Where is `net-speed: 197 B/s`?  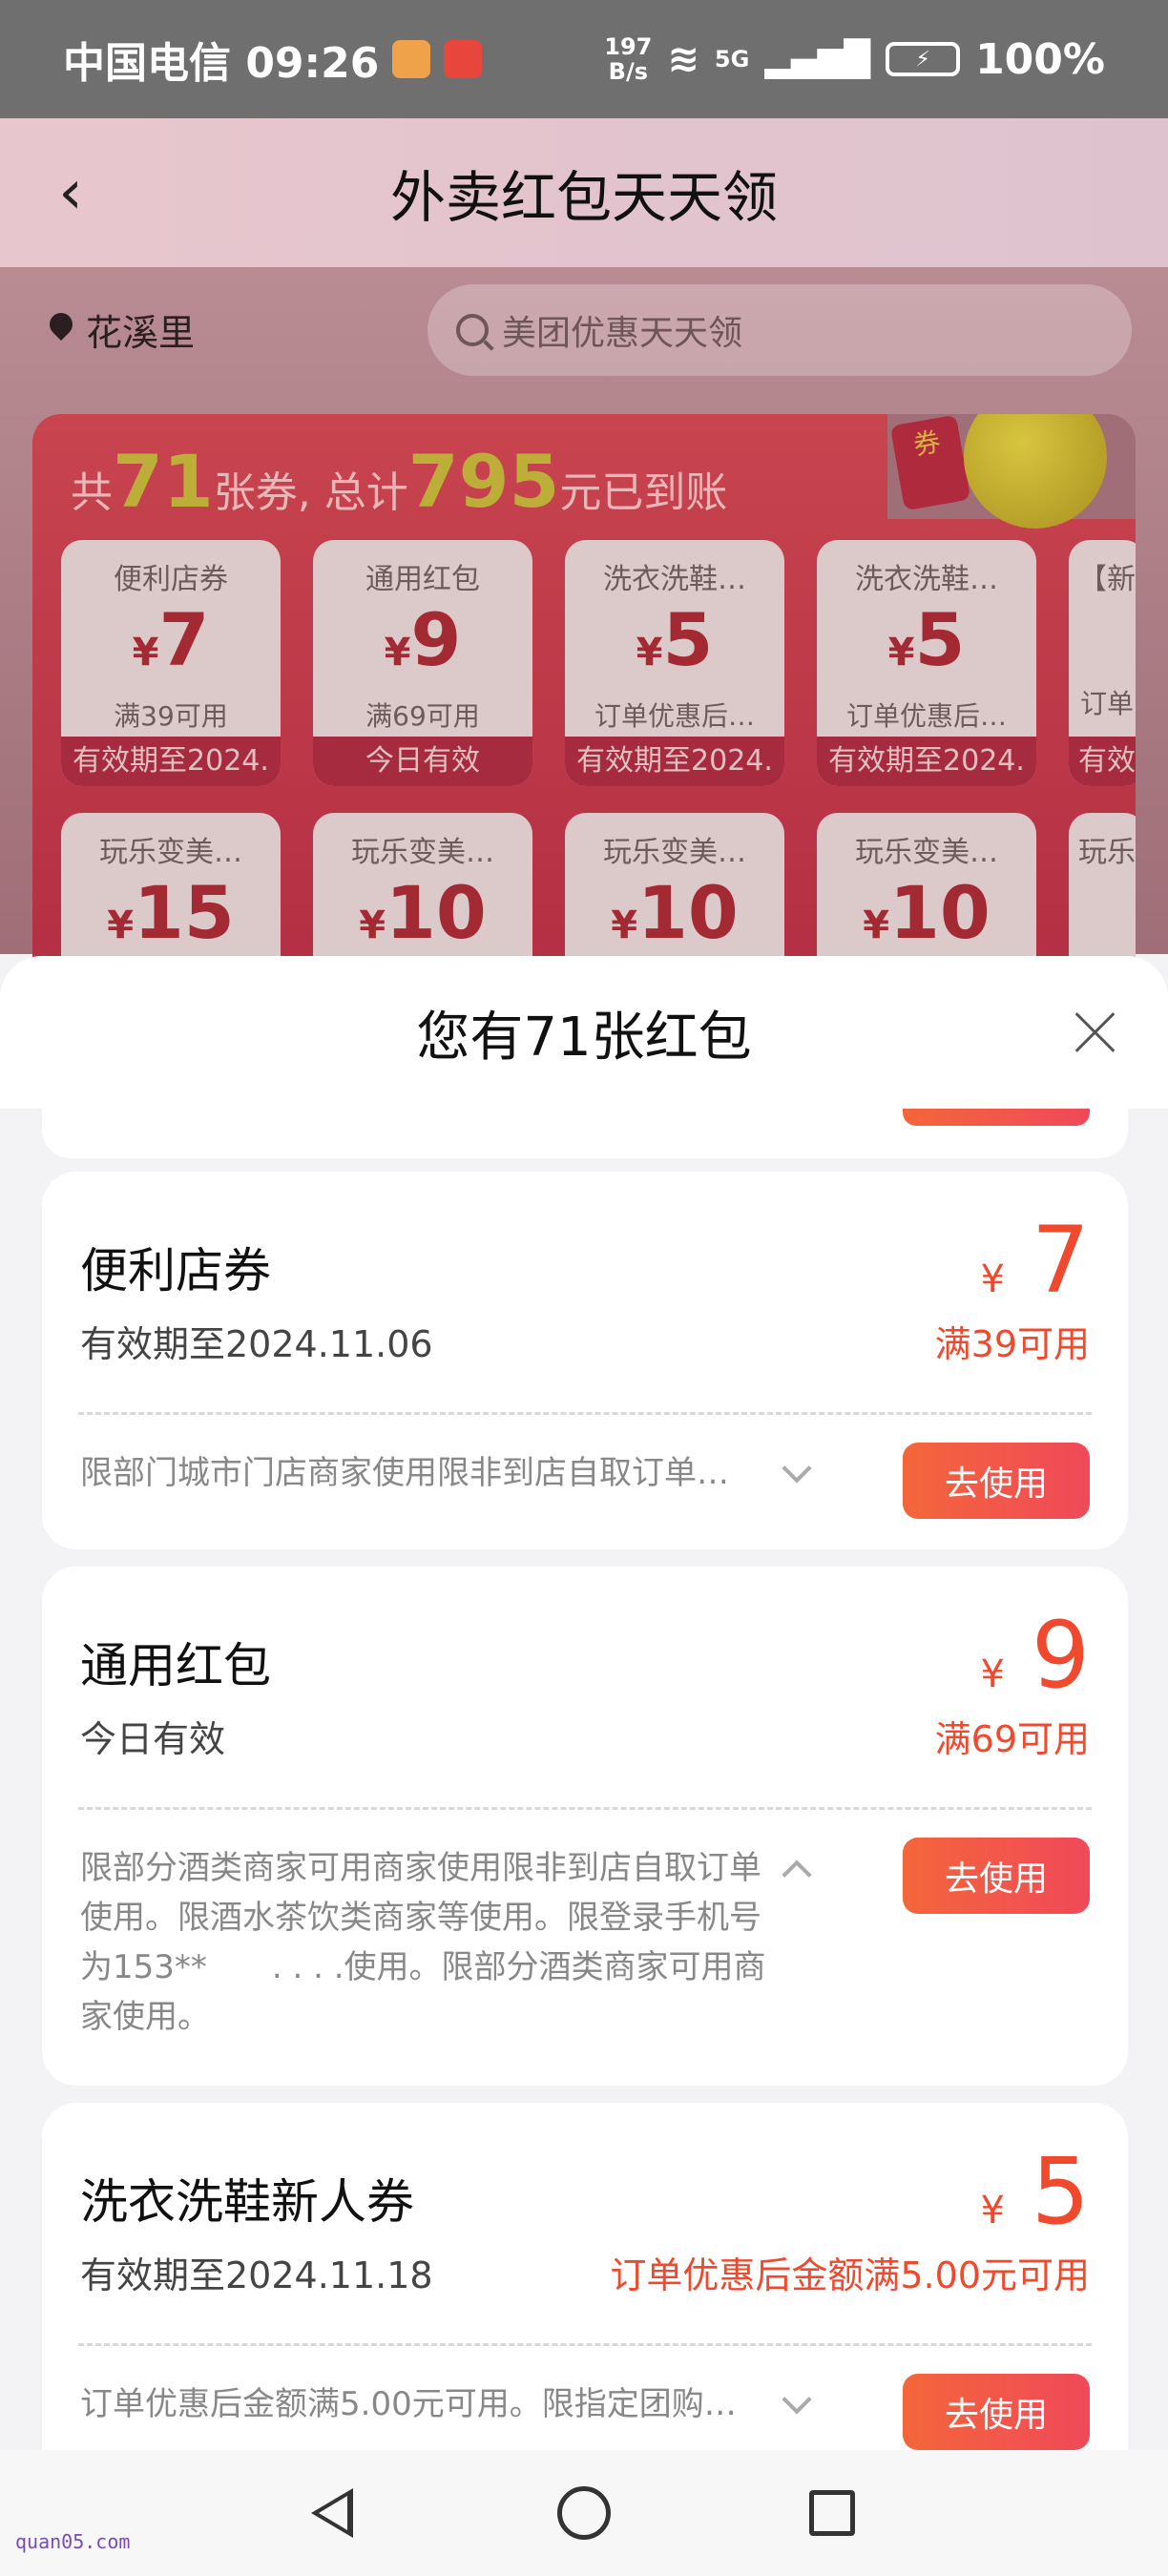
net-speed: 197 B/s is located at coordinates (628, 59).